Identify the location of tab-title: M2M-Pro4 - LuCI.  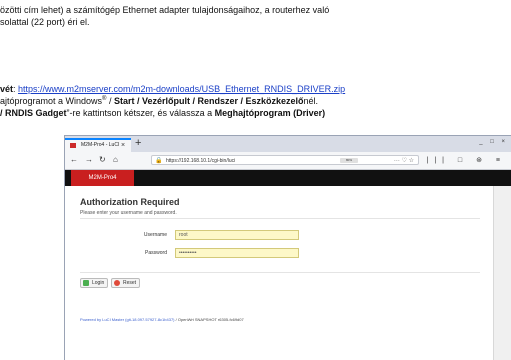
(100, 145).